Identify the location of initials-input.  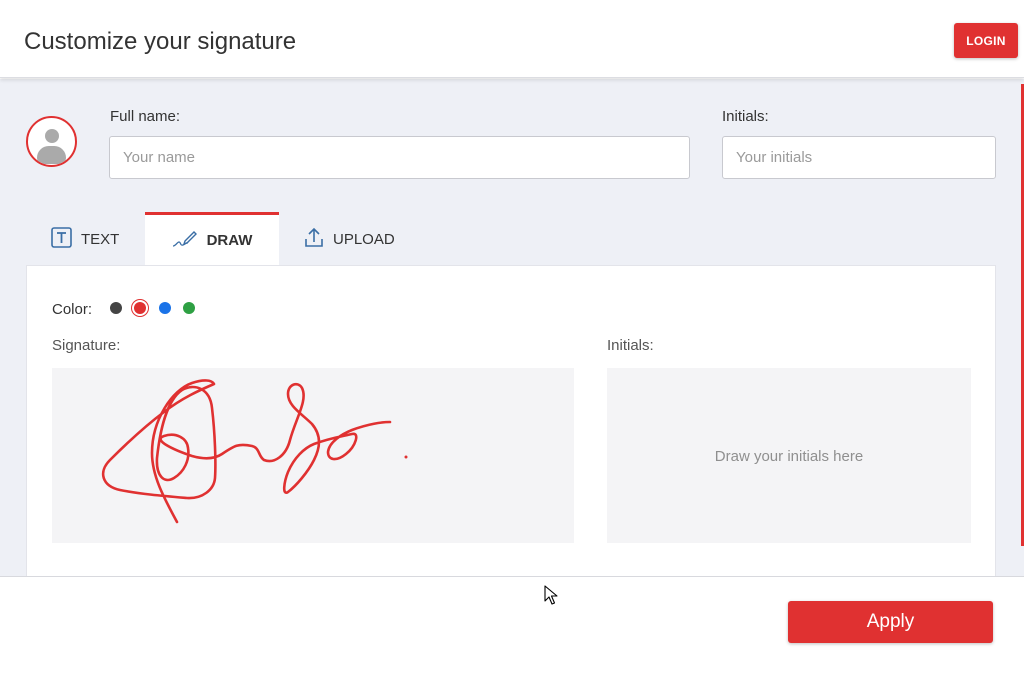
(859, 157).